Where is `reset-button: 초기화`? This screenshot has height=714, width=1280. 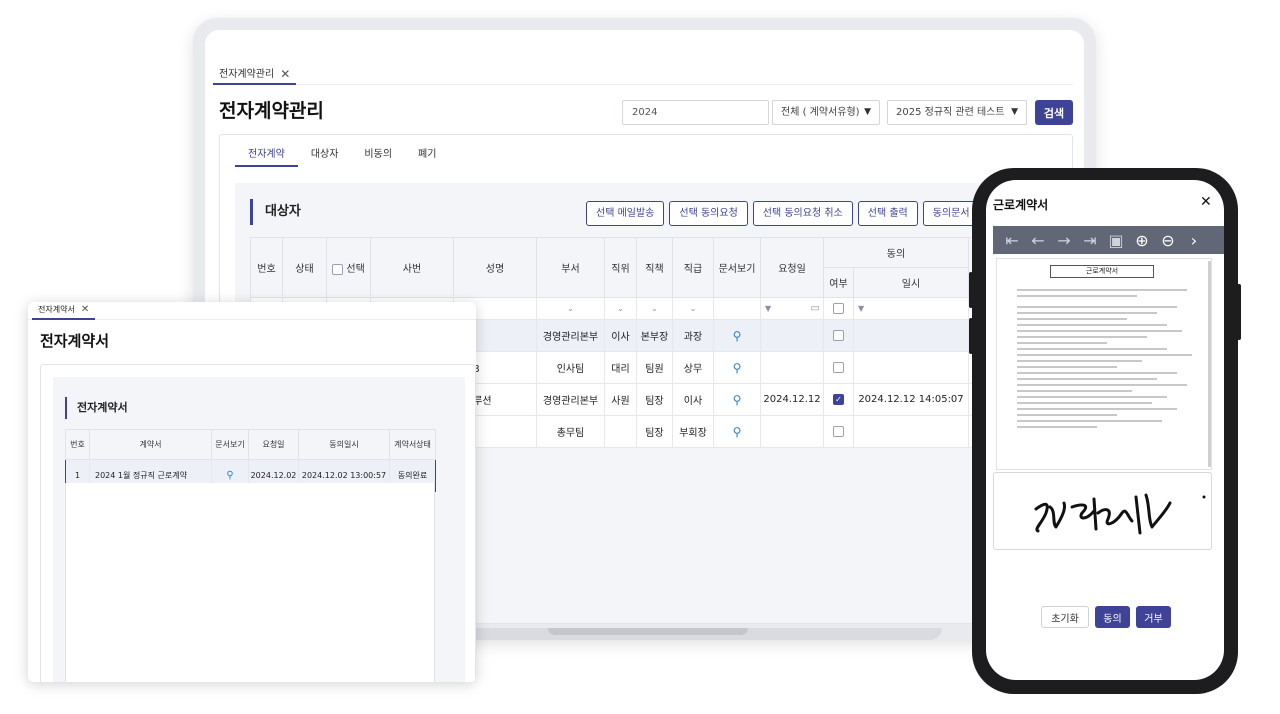 reset-button: 초기화 is located at coordinates (1065, 617).